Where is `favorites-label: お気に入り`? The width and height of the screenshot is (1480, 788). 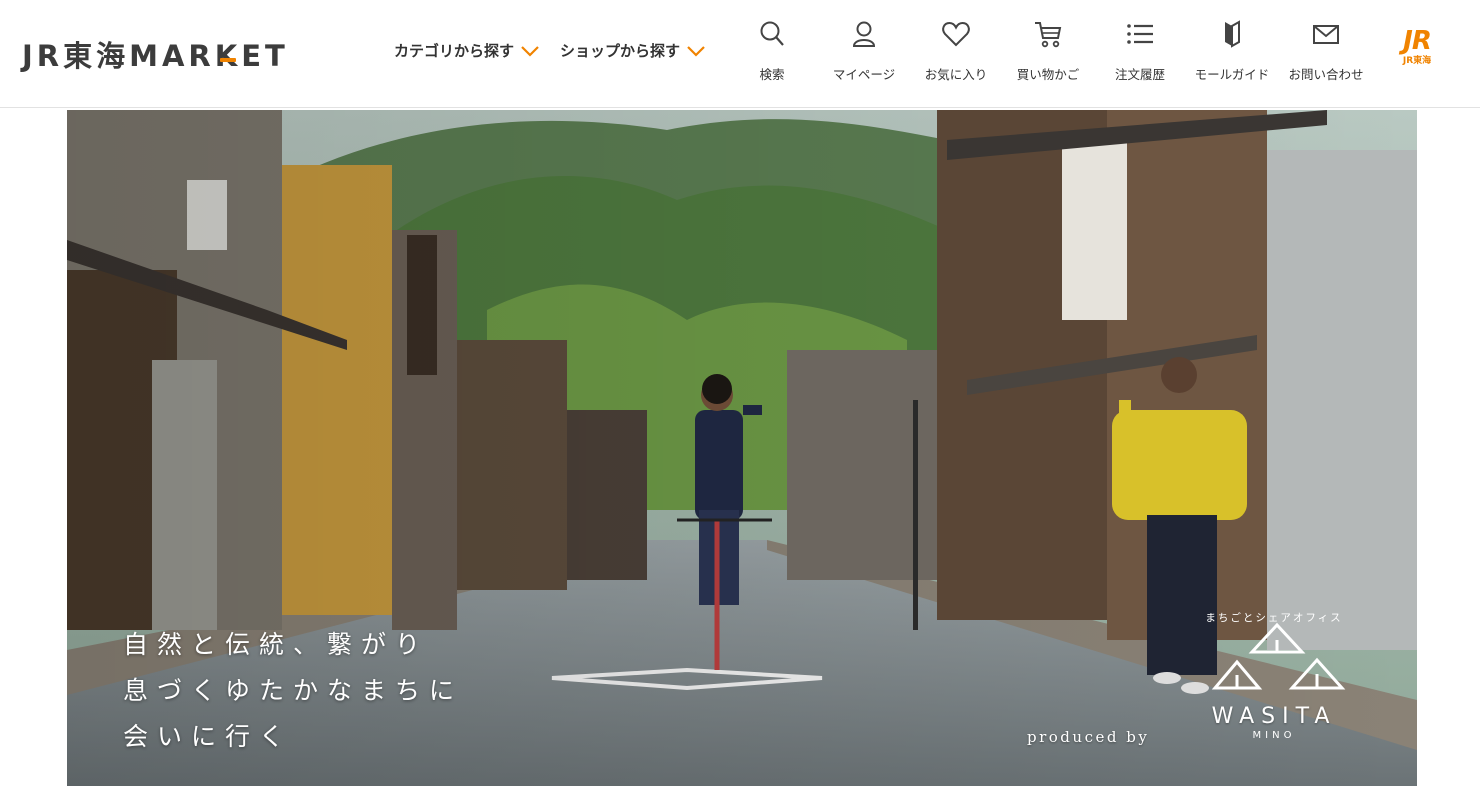
favorites-label: お気に入り is located at coordinates (956, 74).